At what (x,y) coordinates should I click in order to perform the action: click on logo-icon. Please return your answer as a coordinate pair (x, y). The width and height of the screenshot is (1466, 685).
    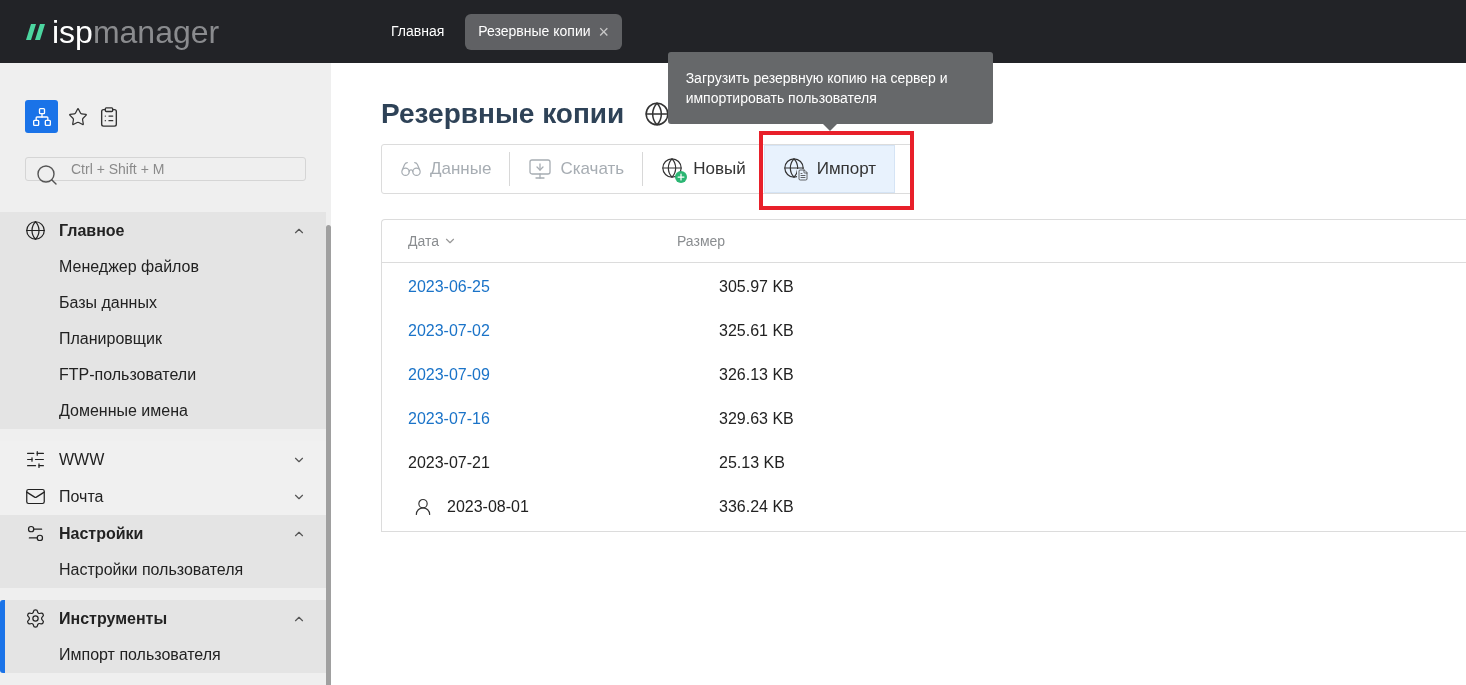
    Looking at the image, I should click on (36, 31).